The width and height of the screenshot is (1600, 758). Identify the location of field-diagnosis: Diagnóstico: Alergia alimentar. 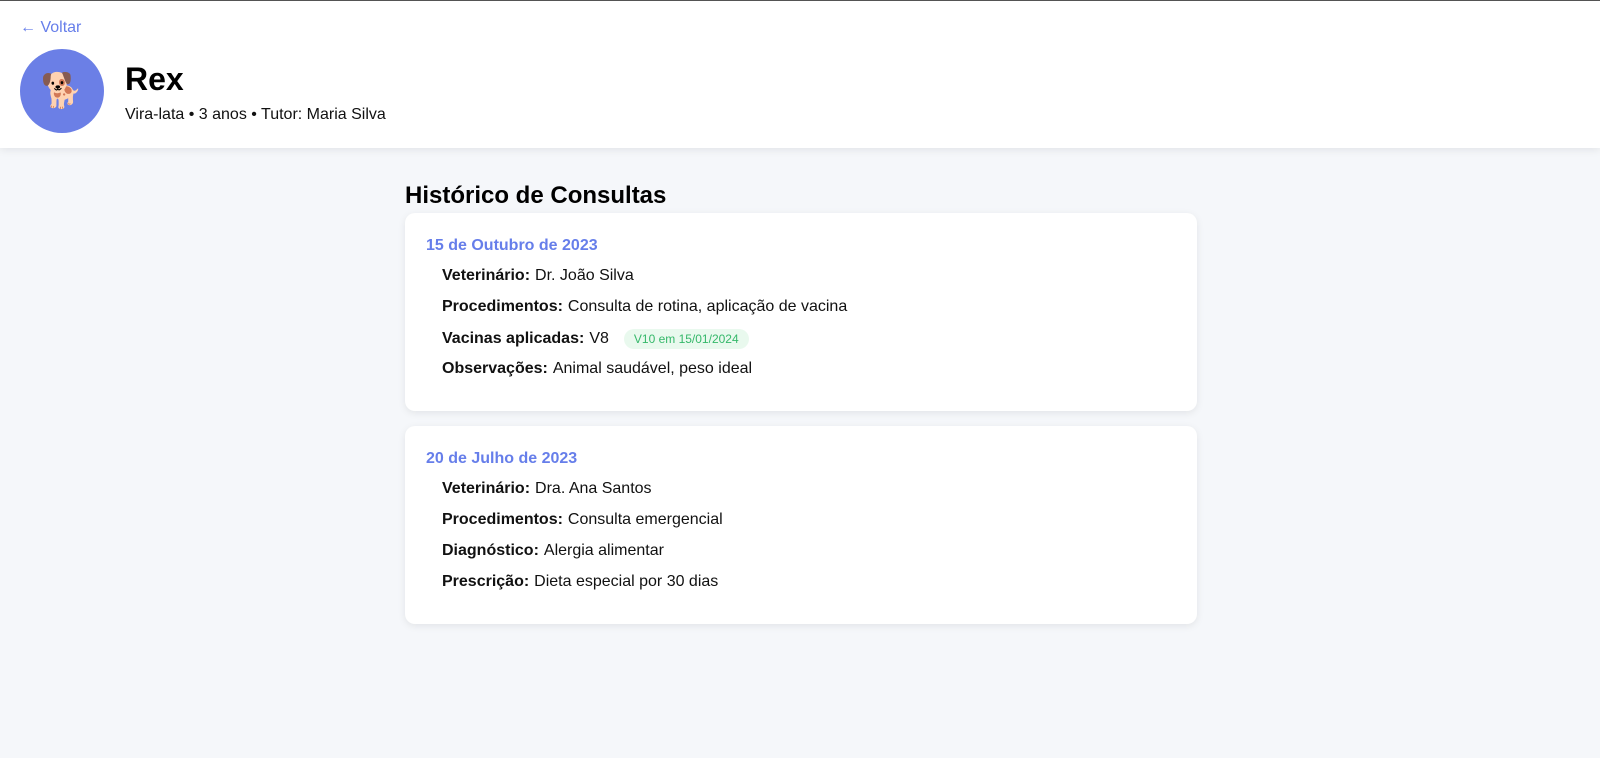
(553, 551).